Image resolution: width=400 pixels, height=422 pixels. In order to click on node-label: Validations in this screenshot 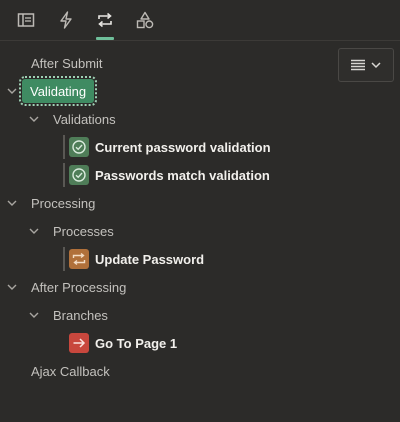, I will do `click(84, 119)`.